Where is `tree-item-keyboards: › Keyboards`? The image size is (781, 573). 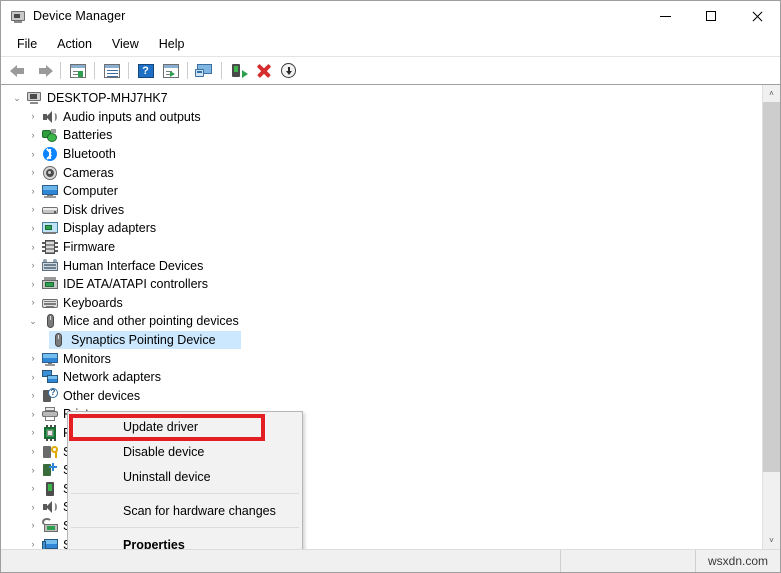
tree-item-keyboards: › Keyboards is located at coordinates (381, 303).